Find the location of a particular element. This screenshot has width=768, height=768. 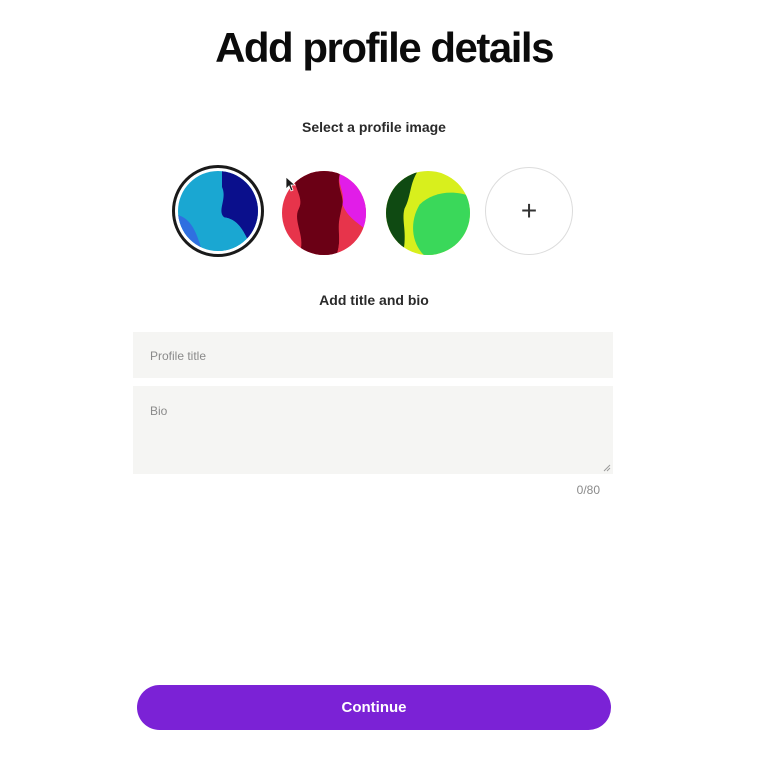

avatar-picker: + is located at coordinates (375, 211).